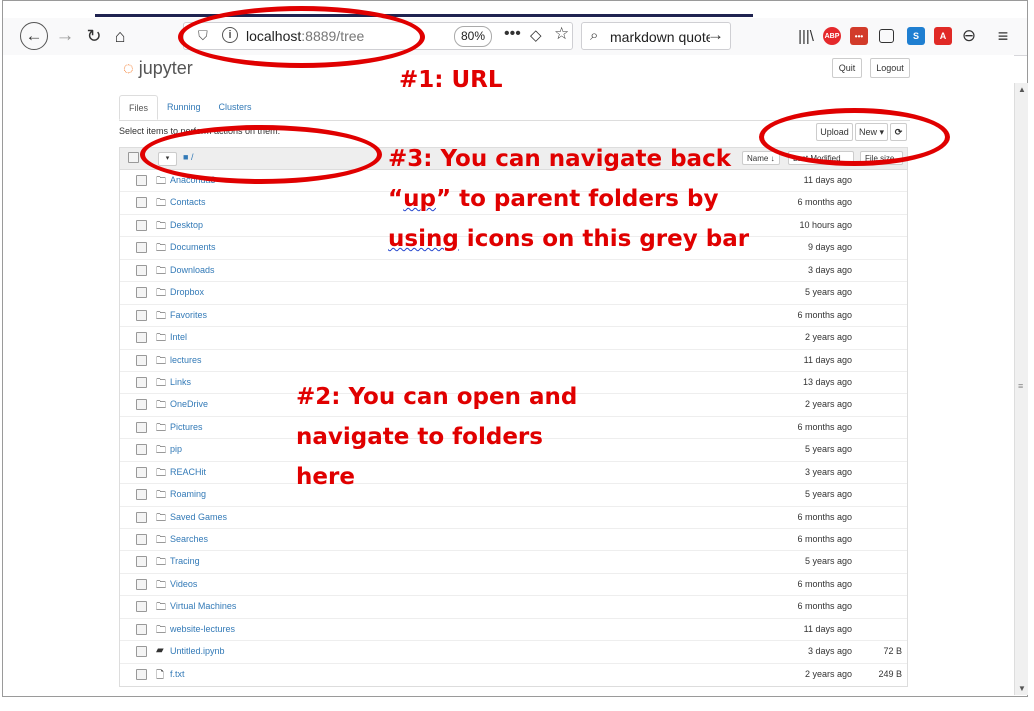 This screenshot has height=711, width=1034. What do you see at coordinates (178, 337) in the screenshot?
I see `file-name-link: Intel` at bounding box center [178, 337].